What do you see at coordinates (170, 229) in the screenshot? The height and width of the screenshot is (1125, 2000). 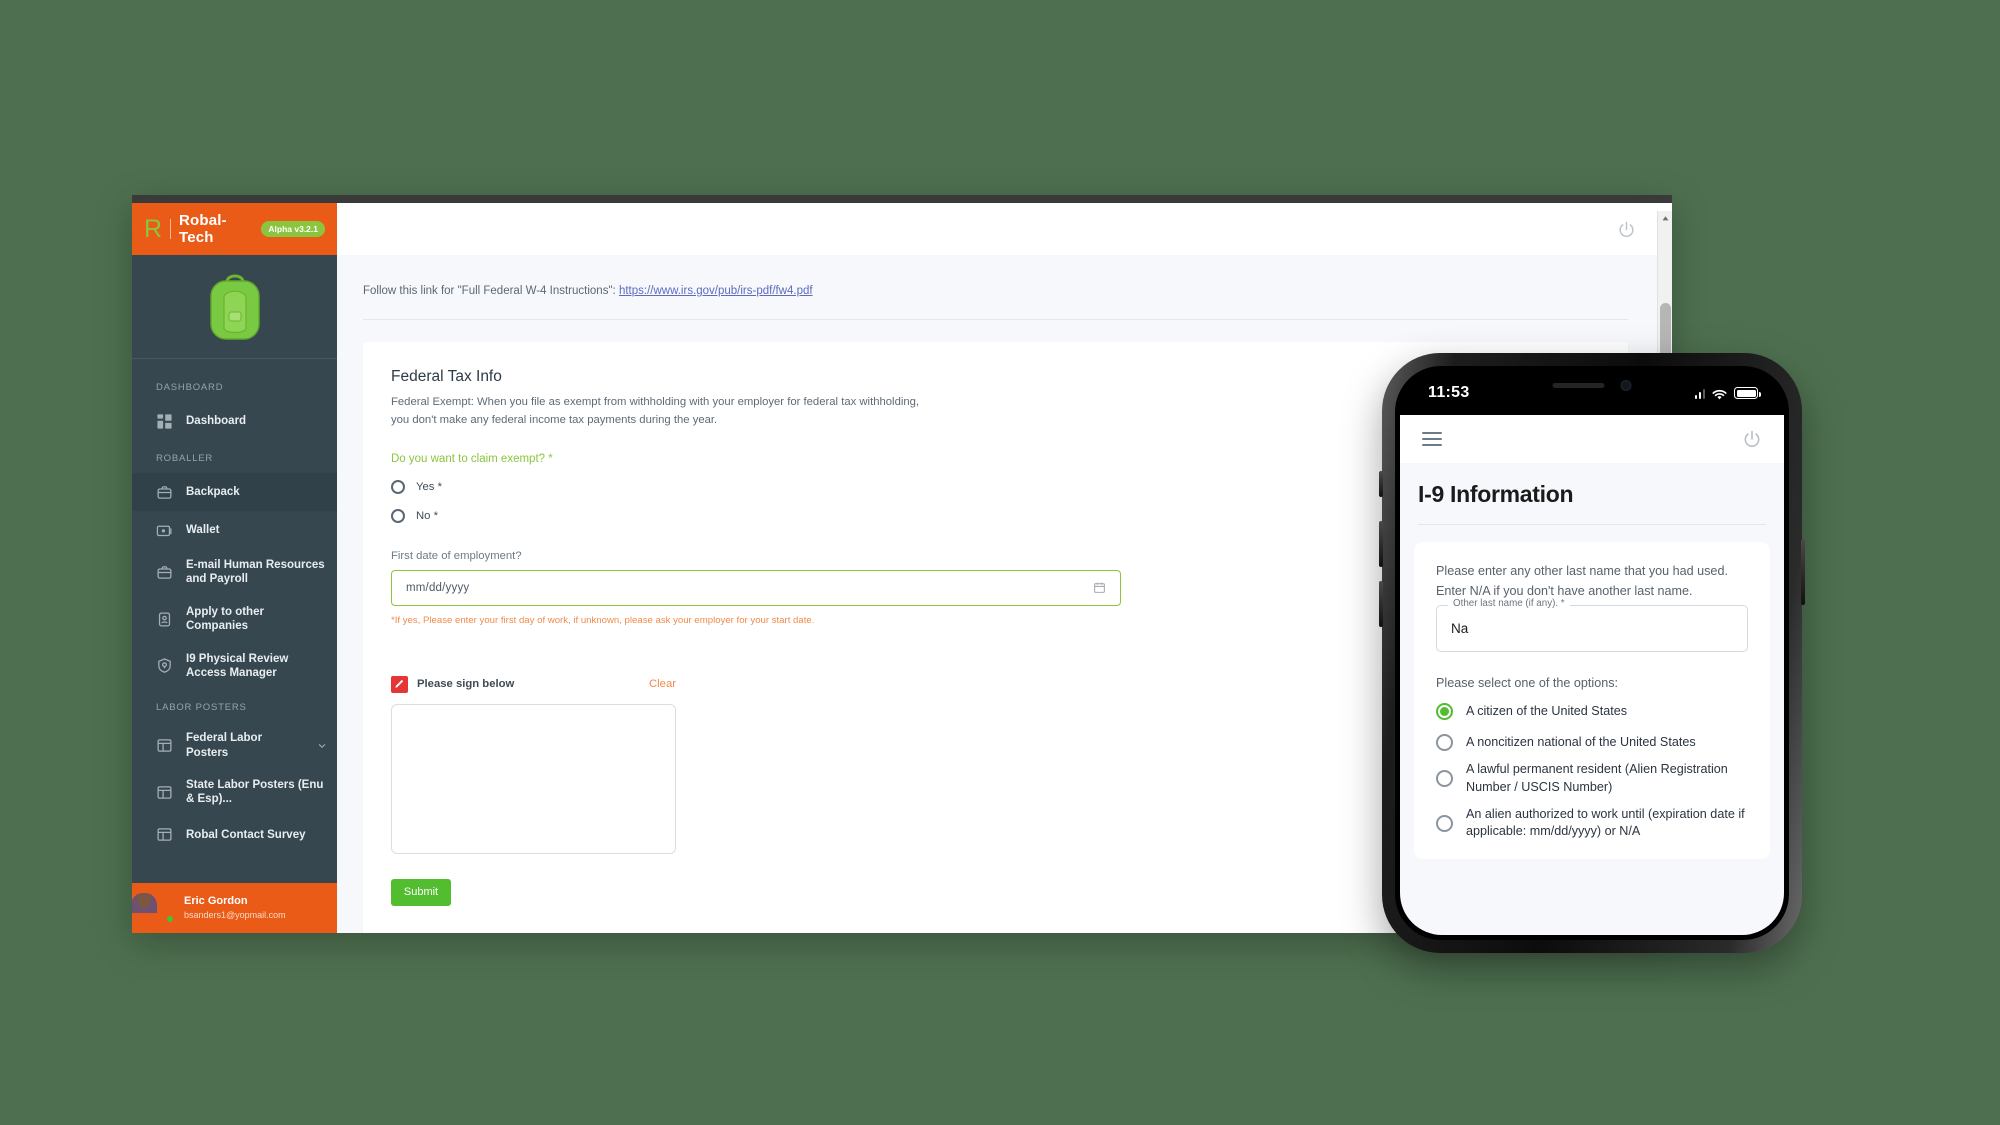 I see `brand-divider` at bounding box center [170, 229].